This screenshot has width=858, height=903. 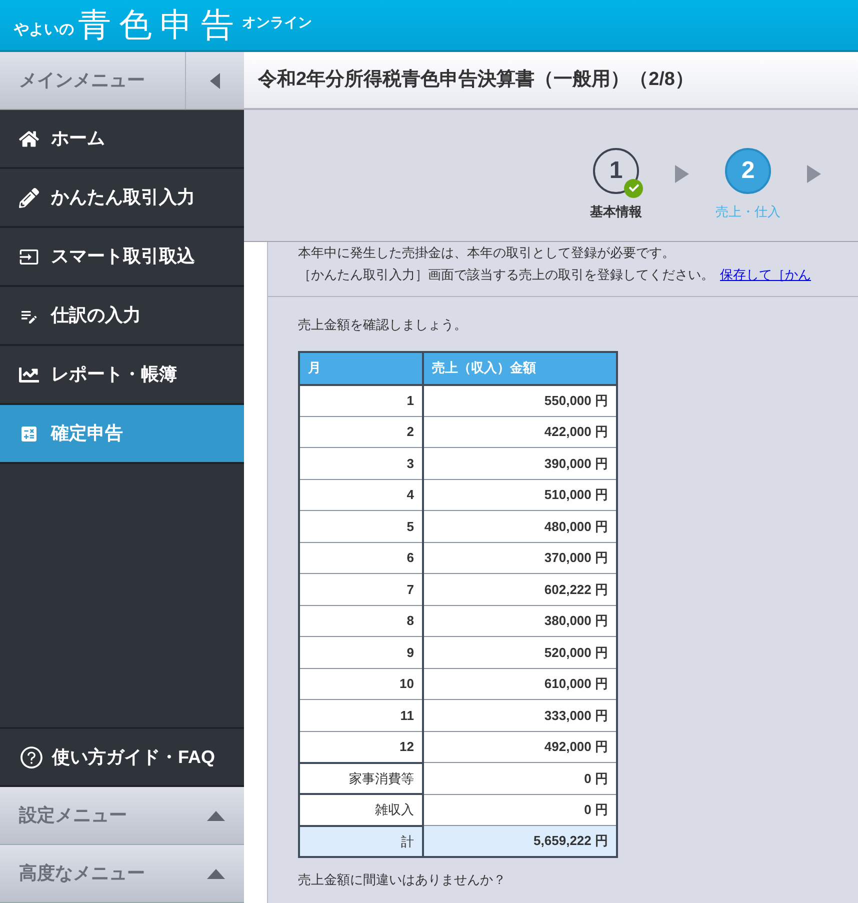 I want to click on notice-text: ［かんたん取引入力］画面で該当する売上の取引を登録してください。, so click(x=506, y=275).